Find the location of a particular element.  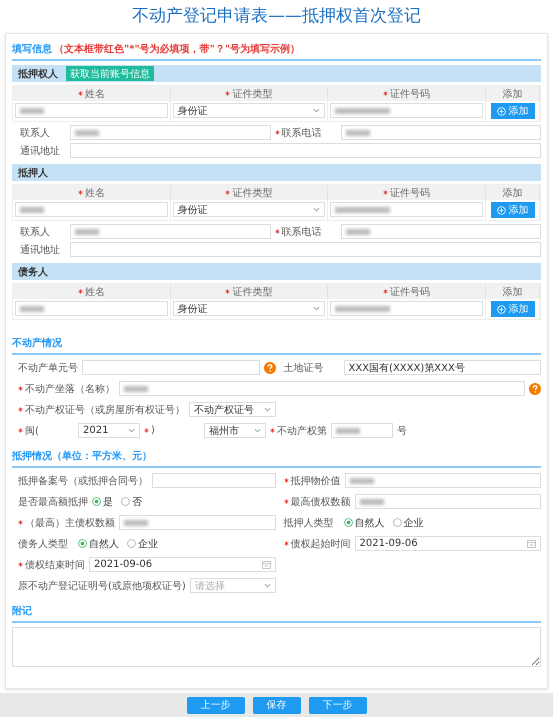

radio-option: 是 is located at coordinates (102, 501).